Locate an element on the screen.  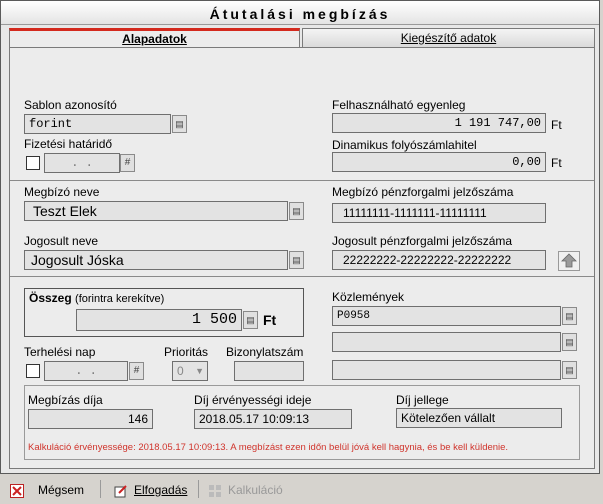
template-field: forint is located at coordinates (97, 124).